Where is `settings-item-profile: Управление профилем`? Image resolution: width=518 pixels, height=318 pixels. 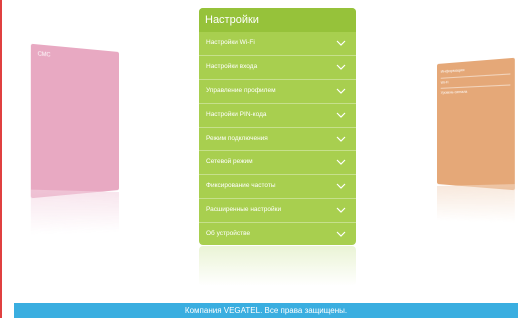 settings-item-profile: Управление профилем is located at coordinates (277, 92).